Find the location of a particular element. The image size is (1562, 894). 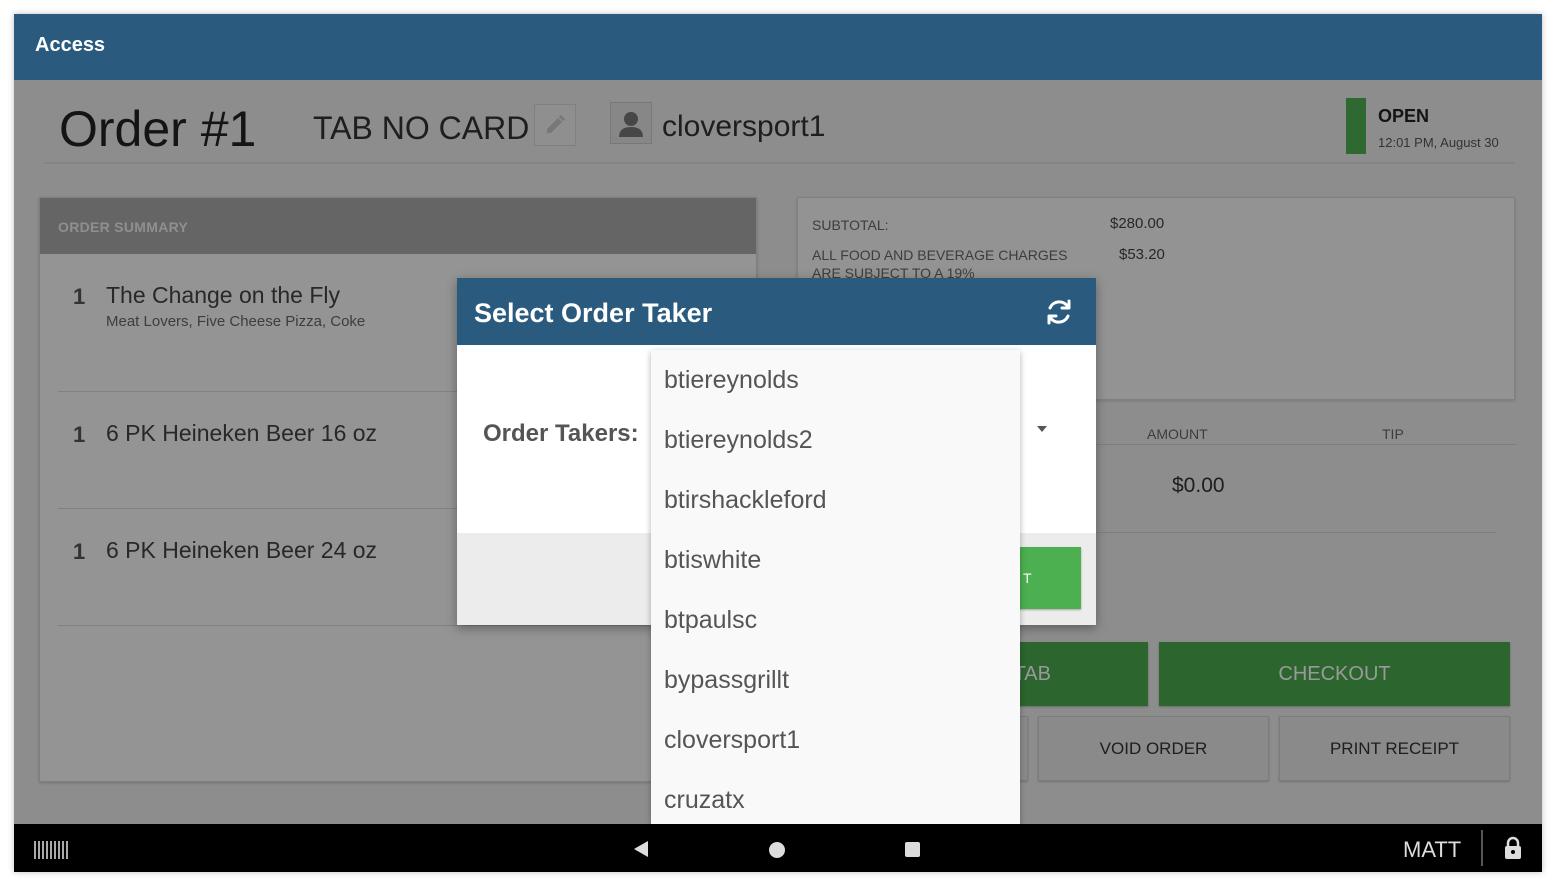

dropdown-option: btpaulsc is located at coordinates (835, 620).